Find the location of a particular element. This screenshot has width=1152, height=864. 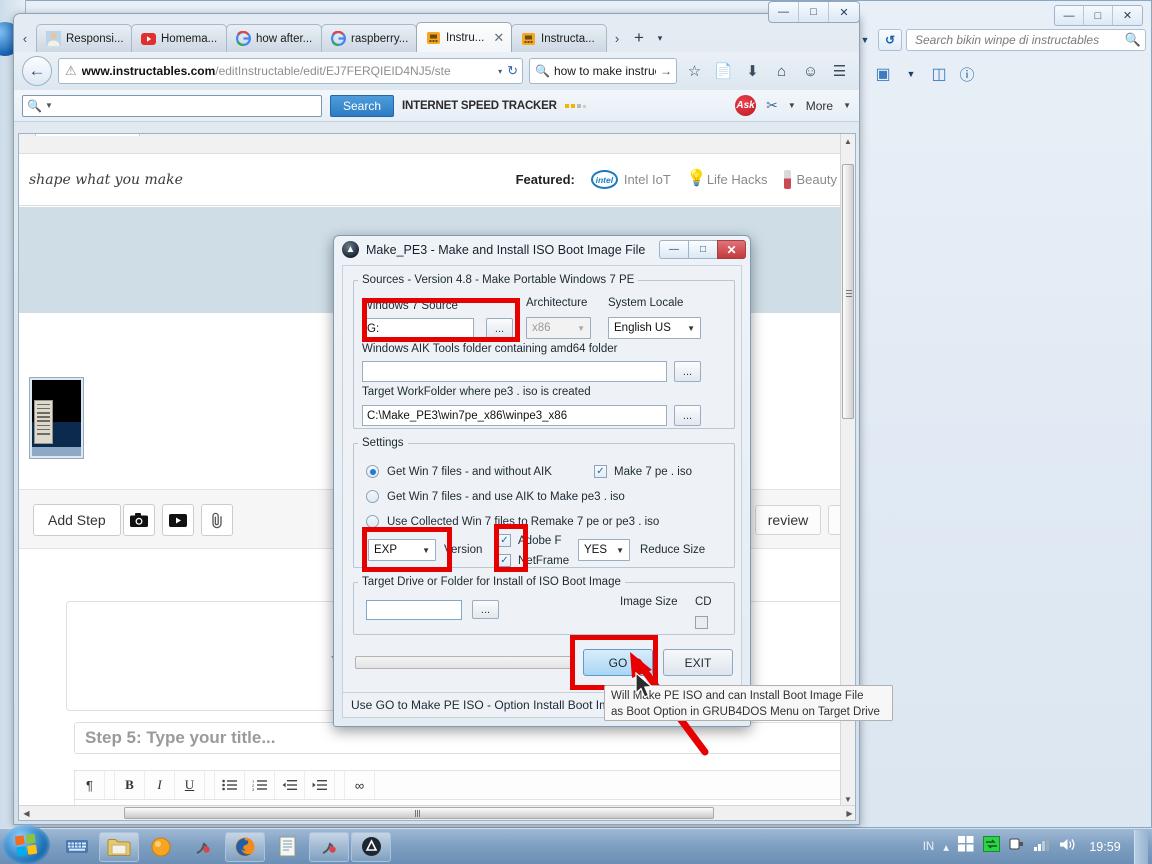

cd-checkbox is located at coordinates (701, 622).